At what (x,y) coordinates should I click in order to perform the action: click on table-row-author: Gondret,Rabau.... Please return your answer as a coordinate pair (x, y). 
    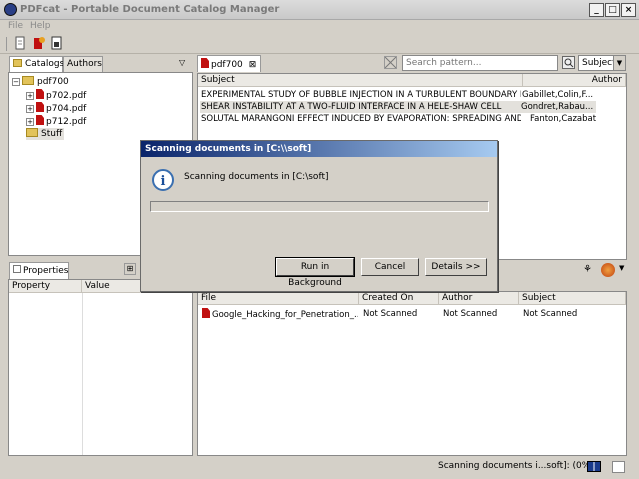
    Looking at the image, I should click on (558, 107).